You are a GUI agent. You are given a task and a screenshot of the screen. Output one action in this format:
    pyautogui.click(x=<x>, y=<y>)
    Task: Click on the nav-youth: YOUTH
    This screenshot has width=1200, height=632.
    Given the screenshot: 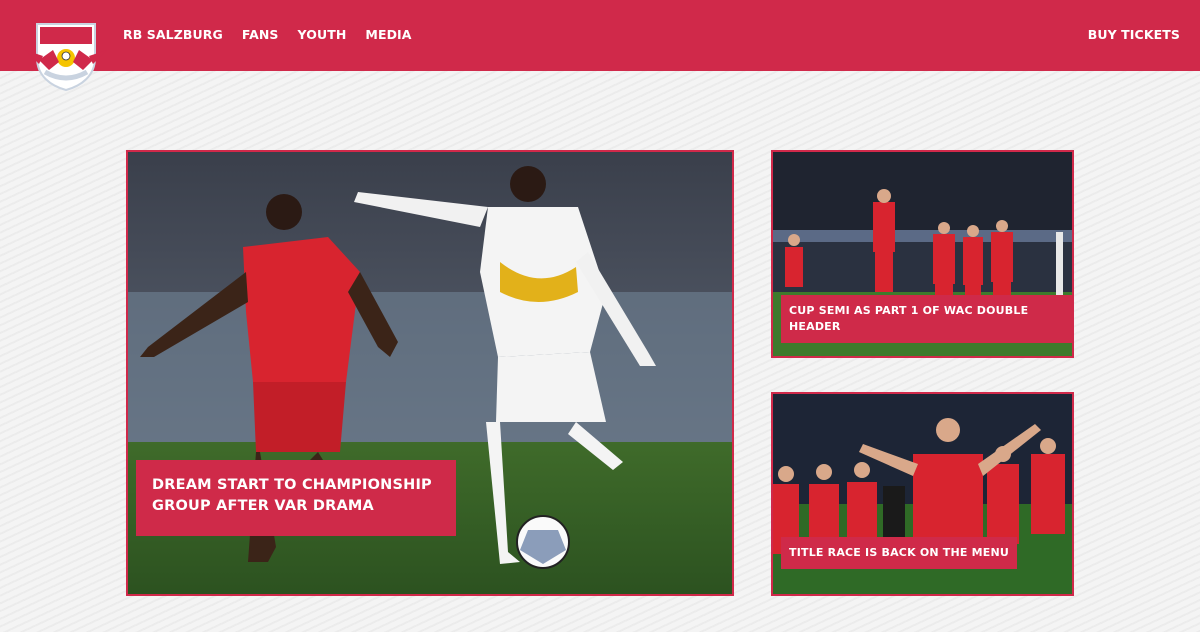 What is the action you would take?
    pyautogui.click(x=322, y=34)
    